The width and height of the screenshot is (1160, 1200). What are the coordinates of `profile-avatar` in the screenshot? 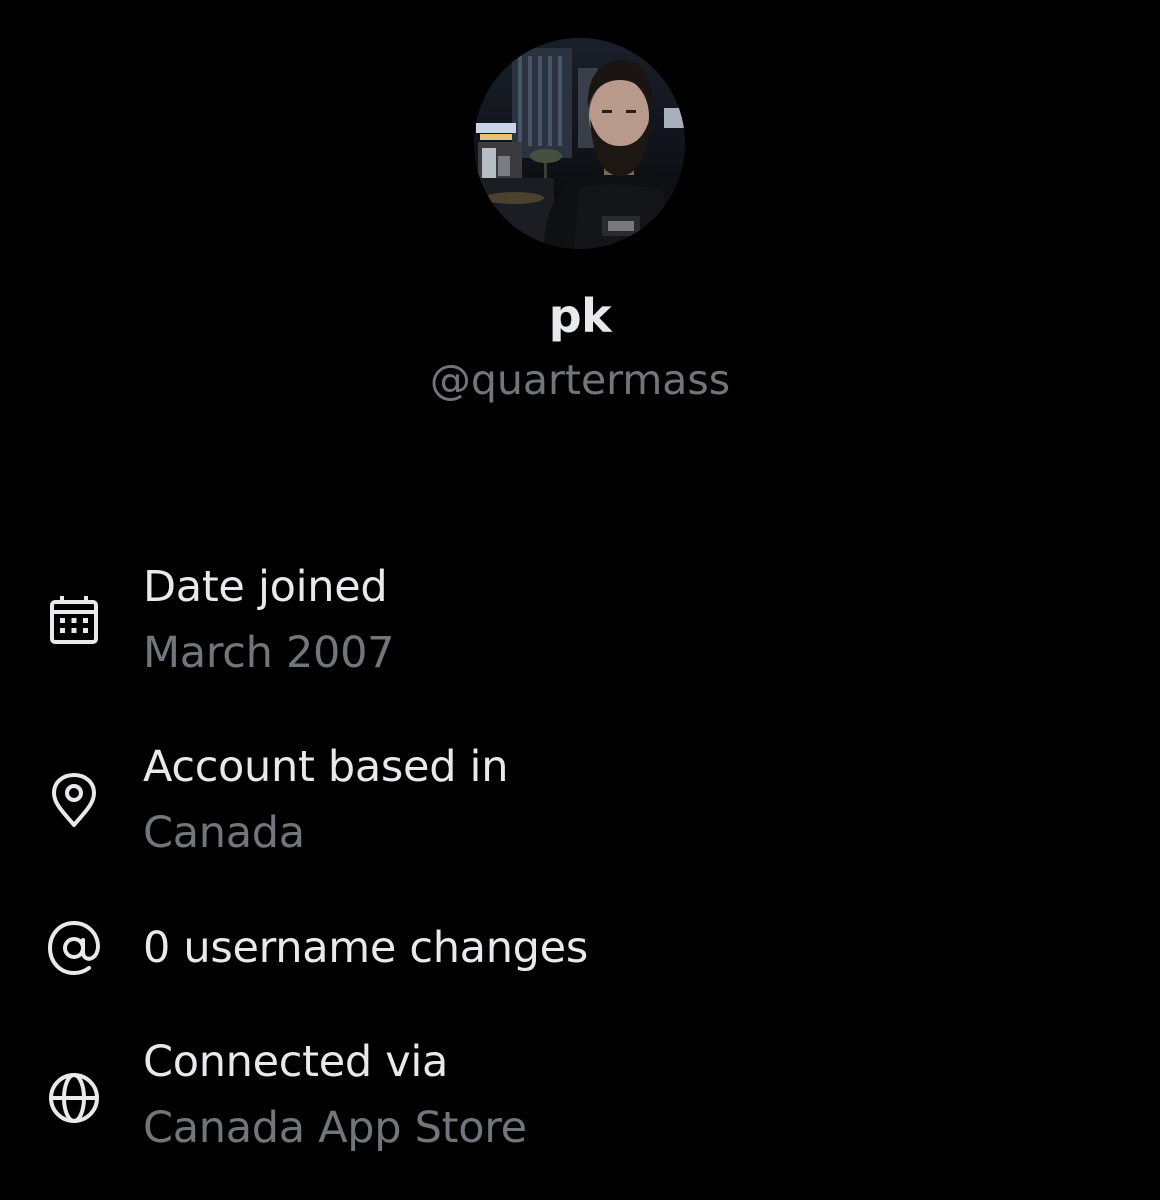 It's located at (579, 143).